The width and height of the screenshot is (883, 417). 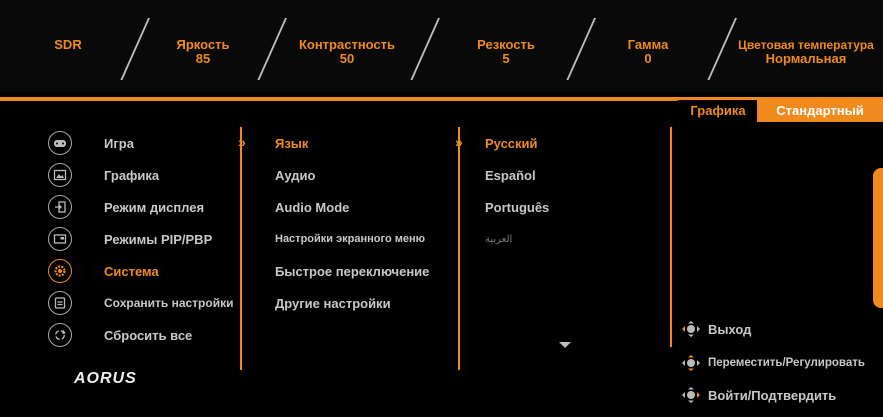 I want to click on sub-item-osd-settings: Настройки экранного меню, so click(x=350, y=239).